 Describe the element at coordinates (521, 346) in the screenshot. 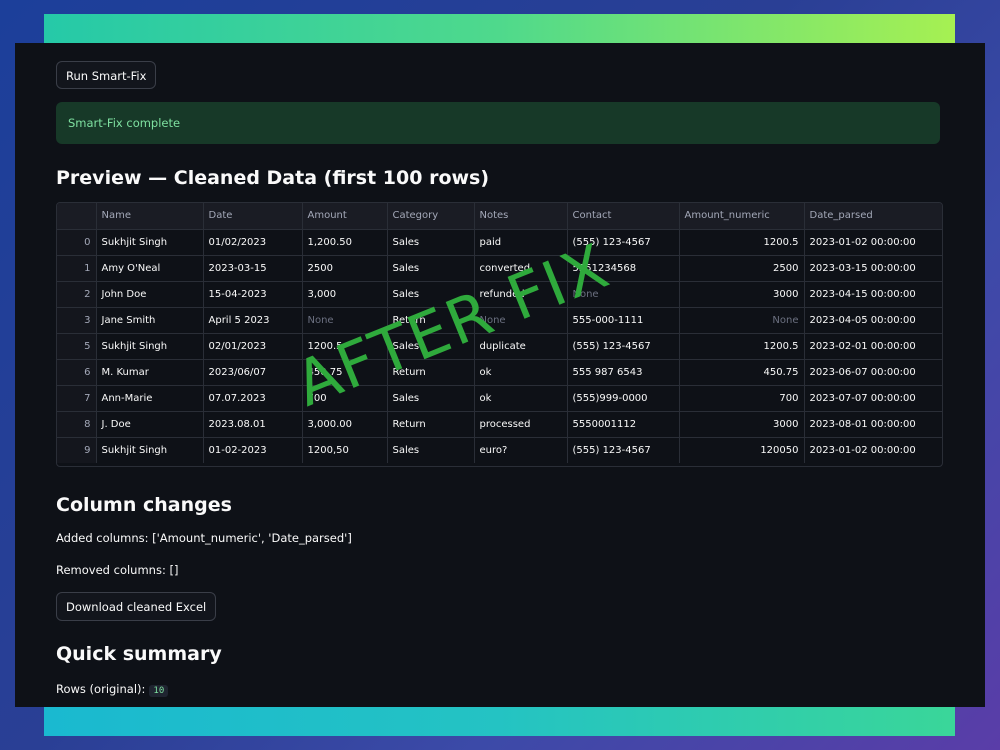

I see `table-cell: duplicate` at that location.